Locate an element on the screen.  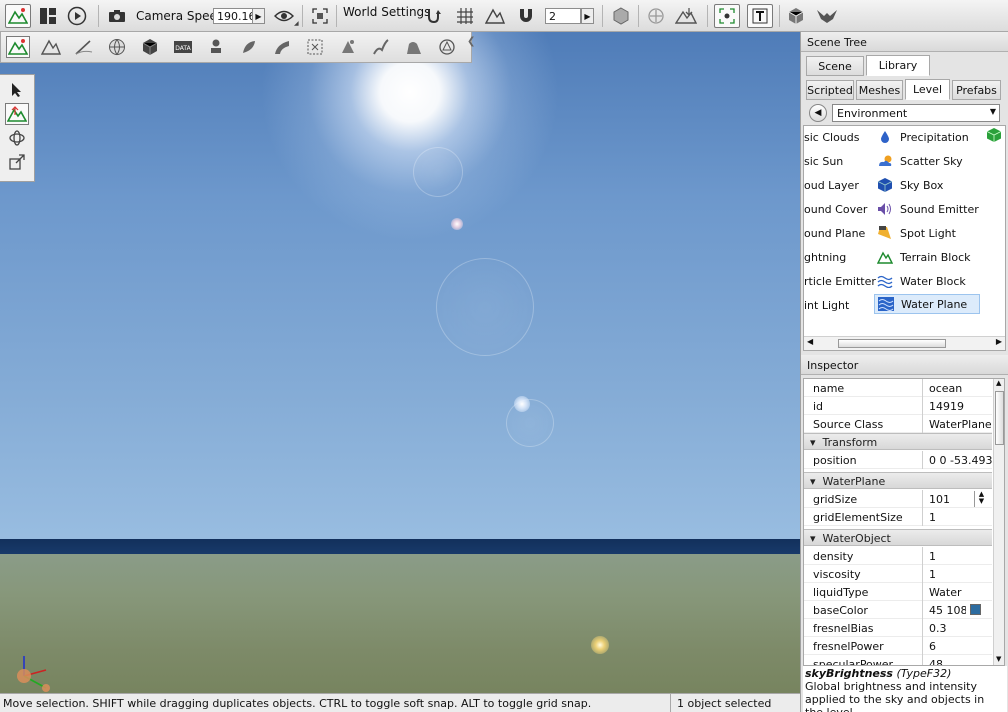
list-item: rticle Emitter is located at coordinates (840, 281).